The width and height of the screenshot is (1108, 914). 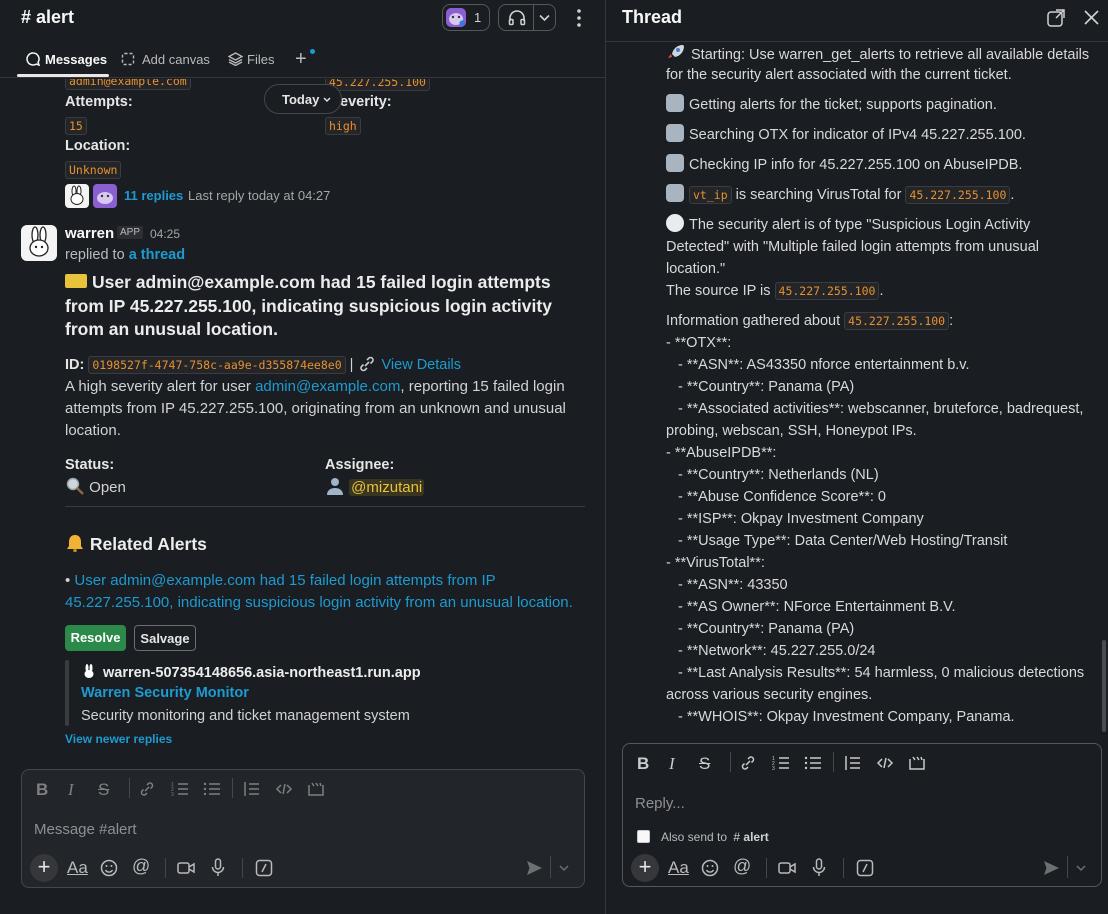 I want to click on tab-add-canvas: Add canvas, so click(x=176, y=59).